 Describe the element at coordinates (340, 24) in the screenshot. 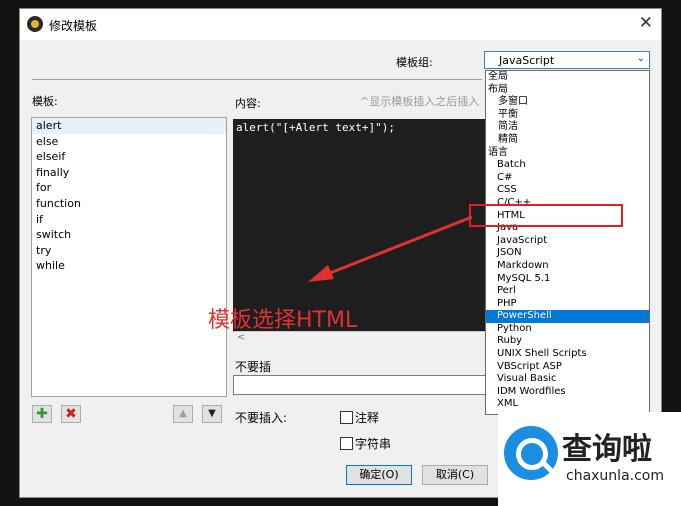

I see `title-bar: 修改模板 ✕` at that location.